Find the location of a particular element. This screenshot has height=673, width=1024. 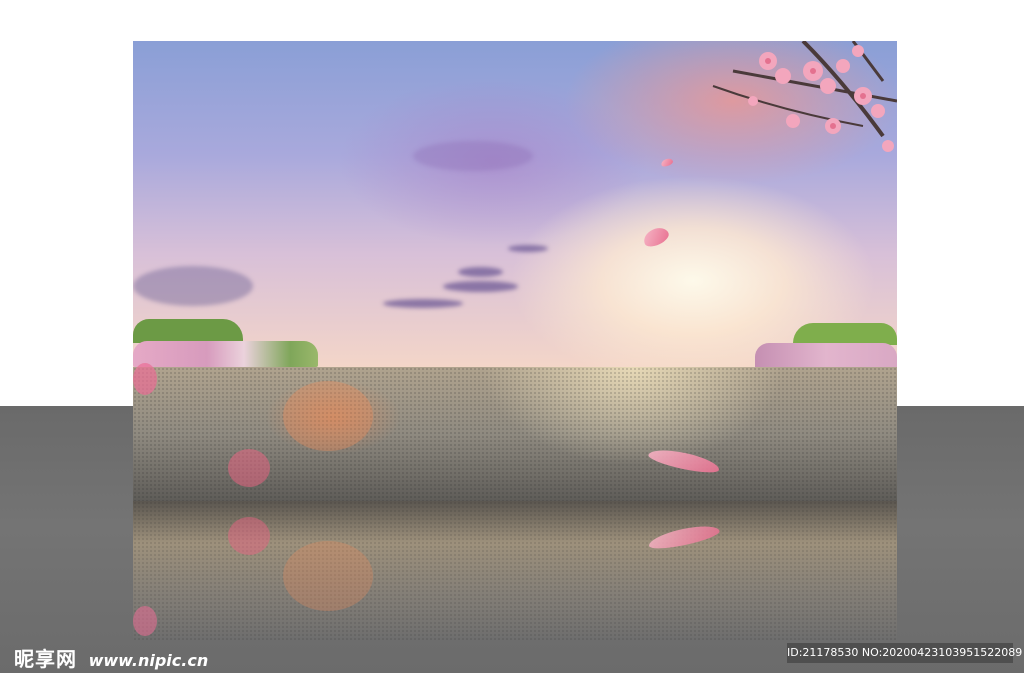

image-id-badge: ID:21178530 NO:20200423103951522089 is located at coordinates (904, 653).